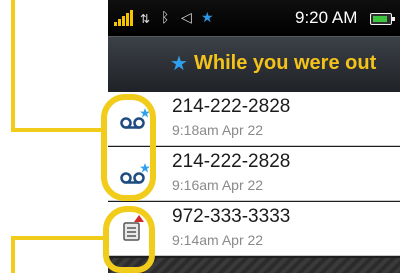 Image resolution: width=400 pixels, height=273 pixels. I want to click on item-time: 9:18am Apr 22, so click(218, 130).